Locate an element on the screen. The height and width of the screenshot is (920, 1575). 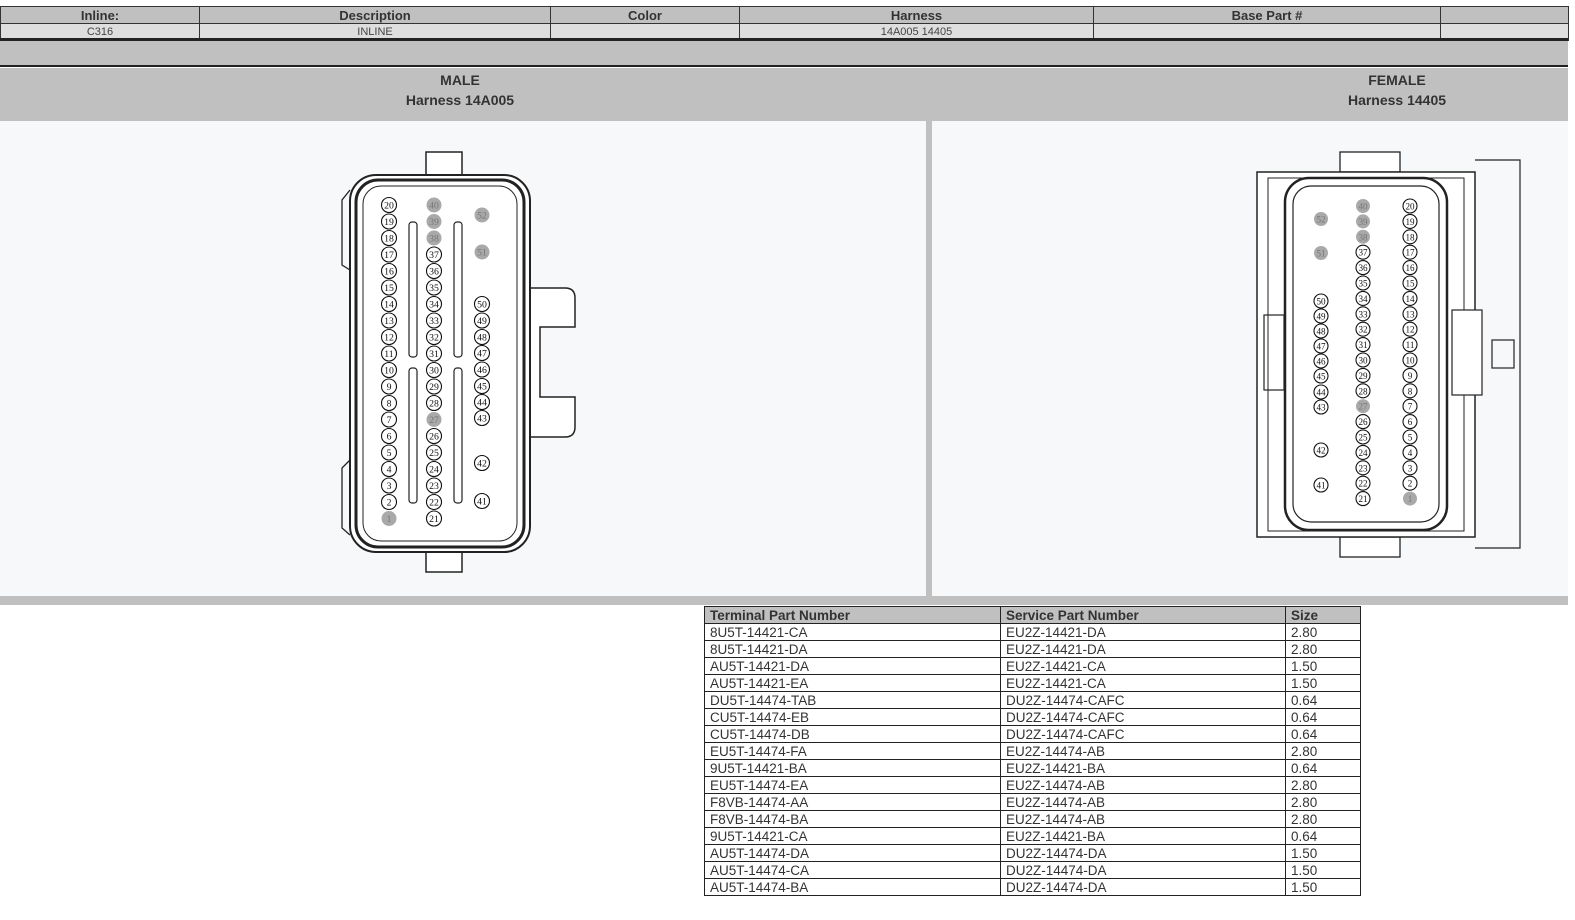
svg-text: 18 is located at coordinates (1410, 237).